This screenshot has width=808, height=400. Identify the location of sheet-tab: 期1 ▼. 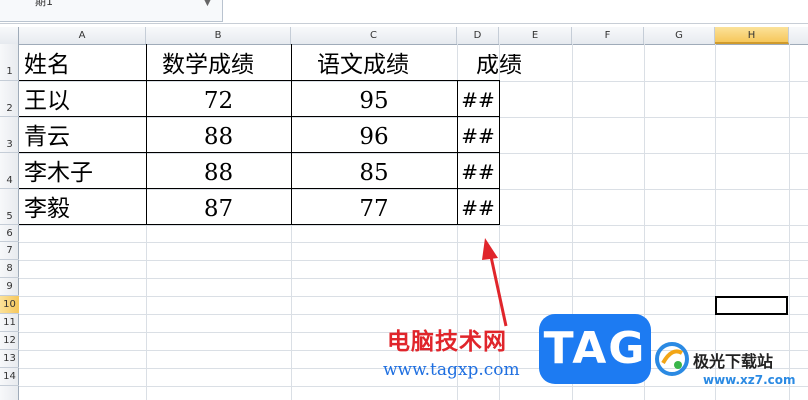
(111, 11).